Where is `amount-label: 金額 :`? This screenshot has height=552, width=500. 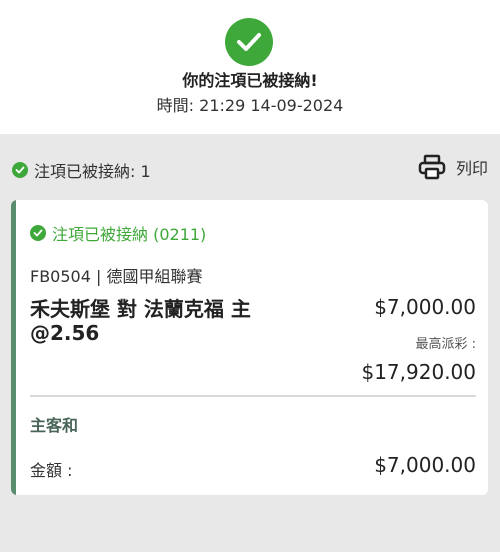 amount-label: 金額 : is located at coordinates (51, 470).